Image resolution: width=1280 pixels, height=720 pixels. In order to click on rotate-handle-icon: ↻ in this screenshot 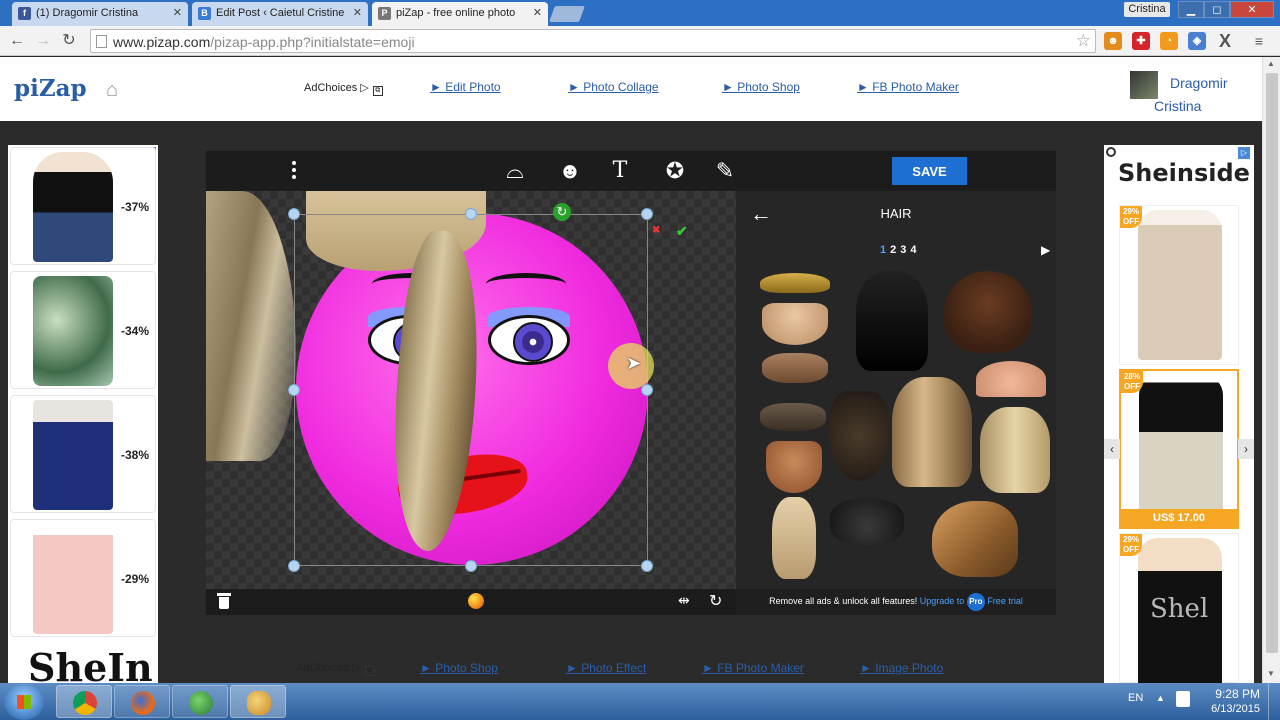, I will do `click(562, 212)`.